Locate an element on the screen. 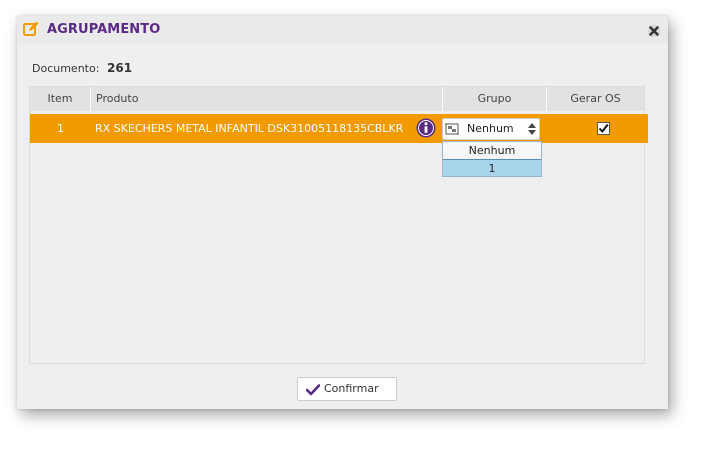 Image resolution: width=716 pixels, height=457 pixels. confirm-button: Confirmar is located at coordinates (347, 389).